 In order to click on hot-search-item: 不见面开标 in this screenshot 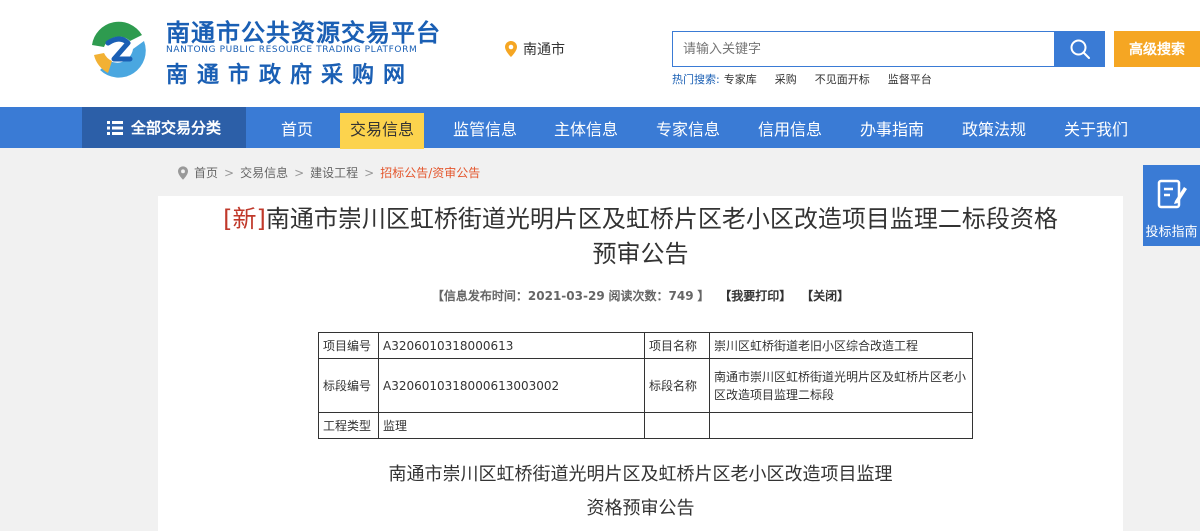, I will do `click(842, 79)`.